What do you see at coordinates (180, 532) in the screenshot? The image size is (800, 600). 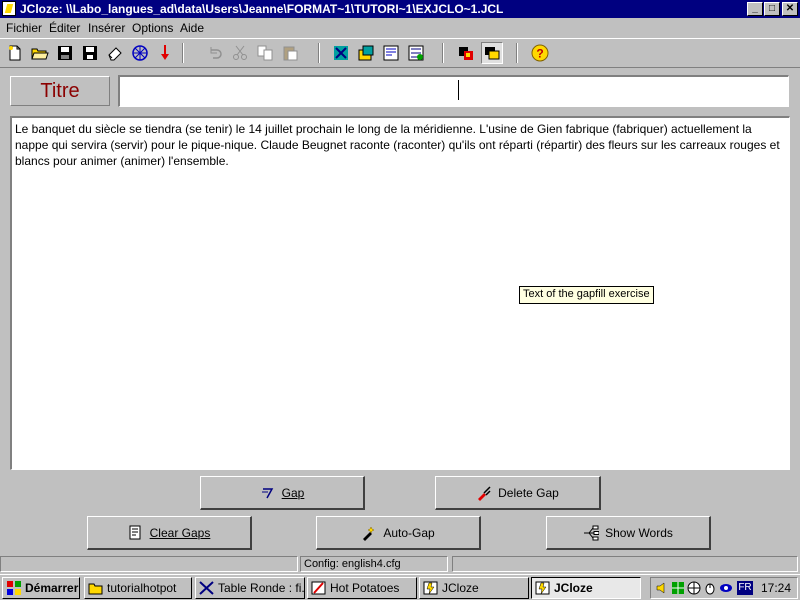 I see `clear-gaps-button-label: Clear Gaps` at bounding box center [180, 532].